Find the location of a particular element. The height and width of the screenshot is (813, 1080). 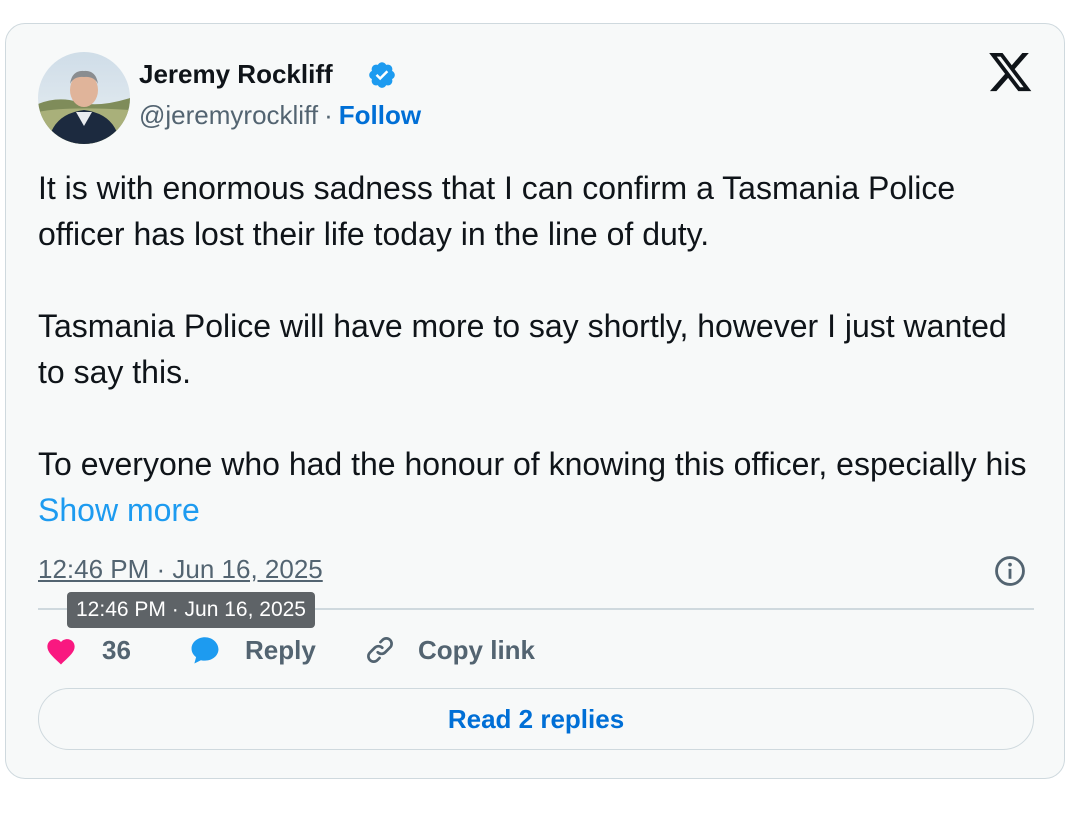

timestamp-tooltip: 12:46 PM · Jun 16, 2025 is located at coordinates (191, 610).